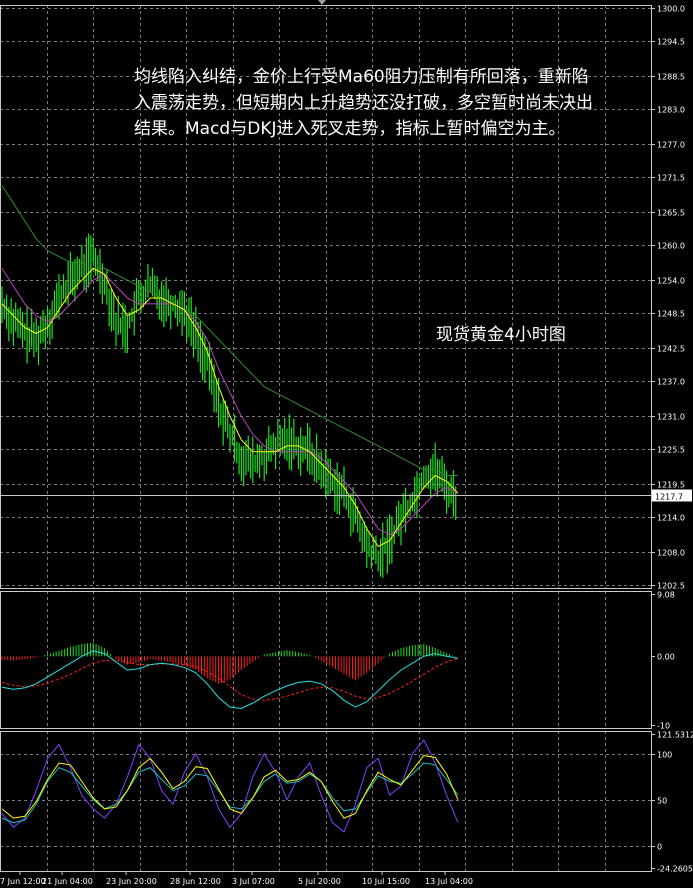 The image size is (693, 888). What do you see at coordinates (23, 881) in the screenshot?
I see `x-tick-label: 7 Jun 12:00` at bounding box center [23, 881].